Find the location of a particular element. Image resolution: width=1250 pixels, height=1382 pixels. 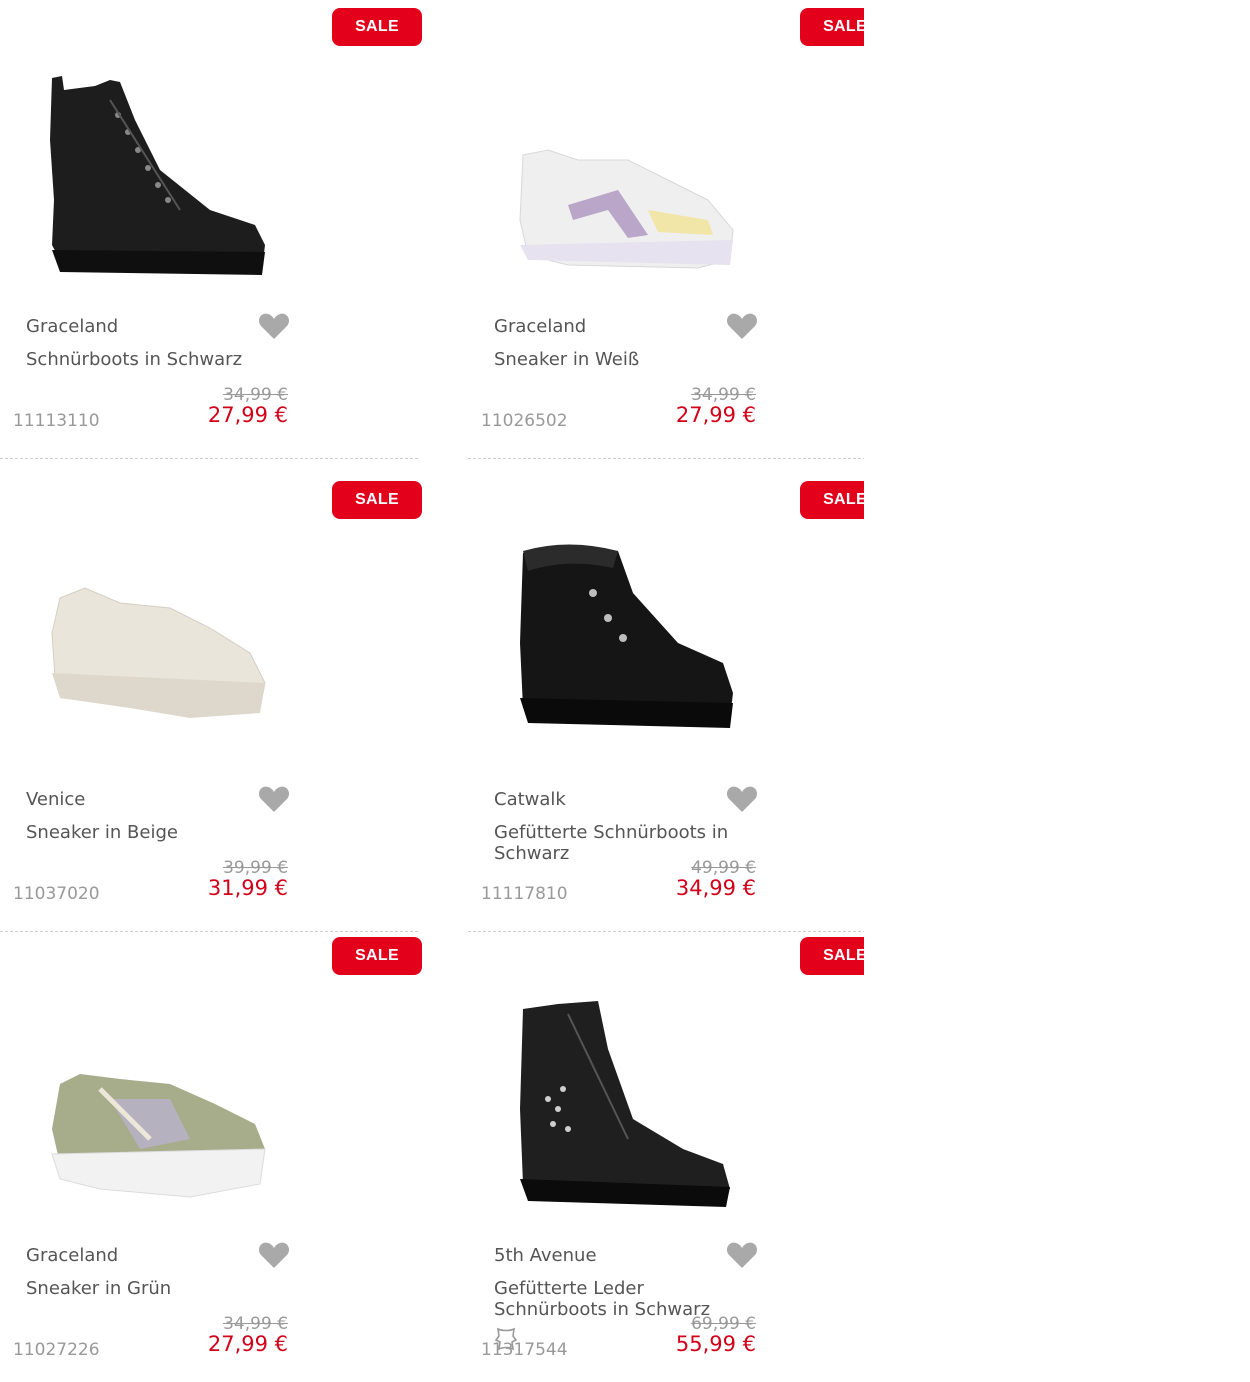

product-sku: 11027226 is located at coordinates (56, 1350).